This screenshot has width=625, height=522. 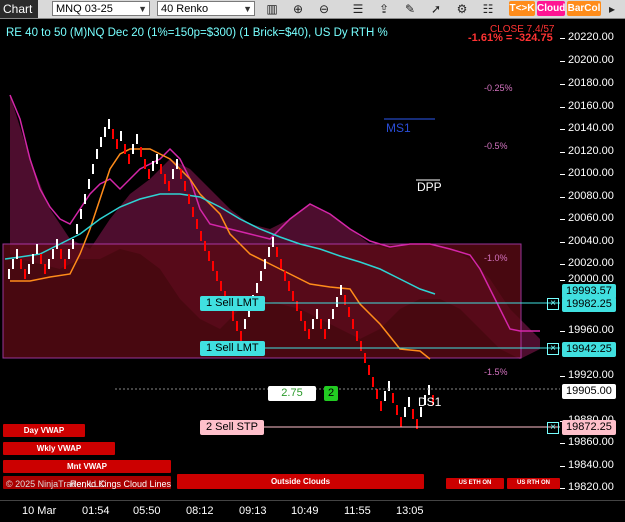 I want to click on ds1-label: DS1, so click(x=430, y=402).